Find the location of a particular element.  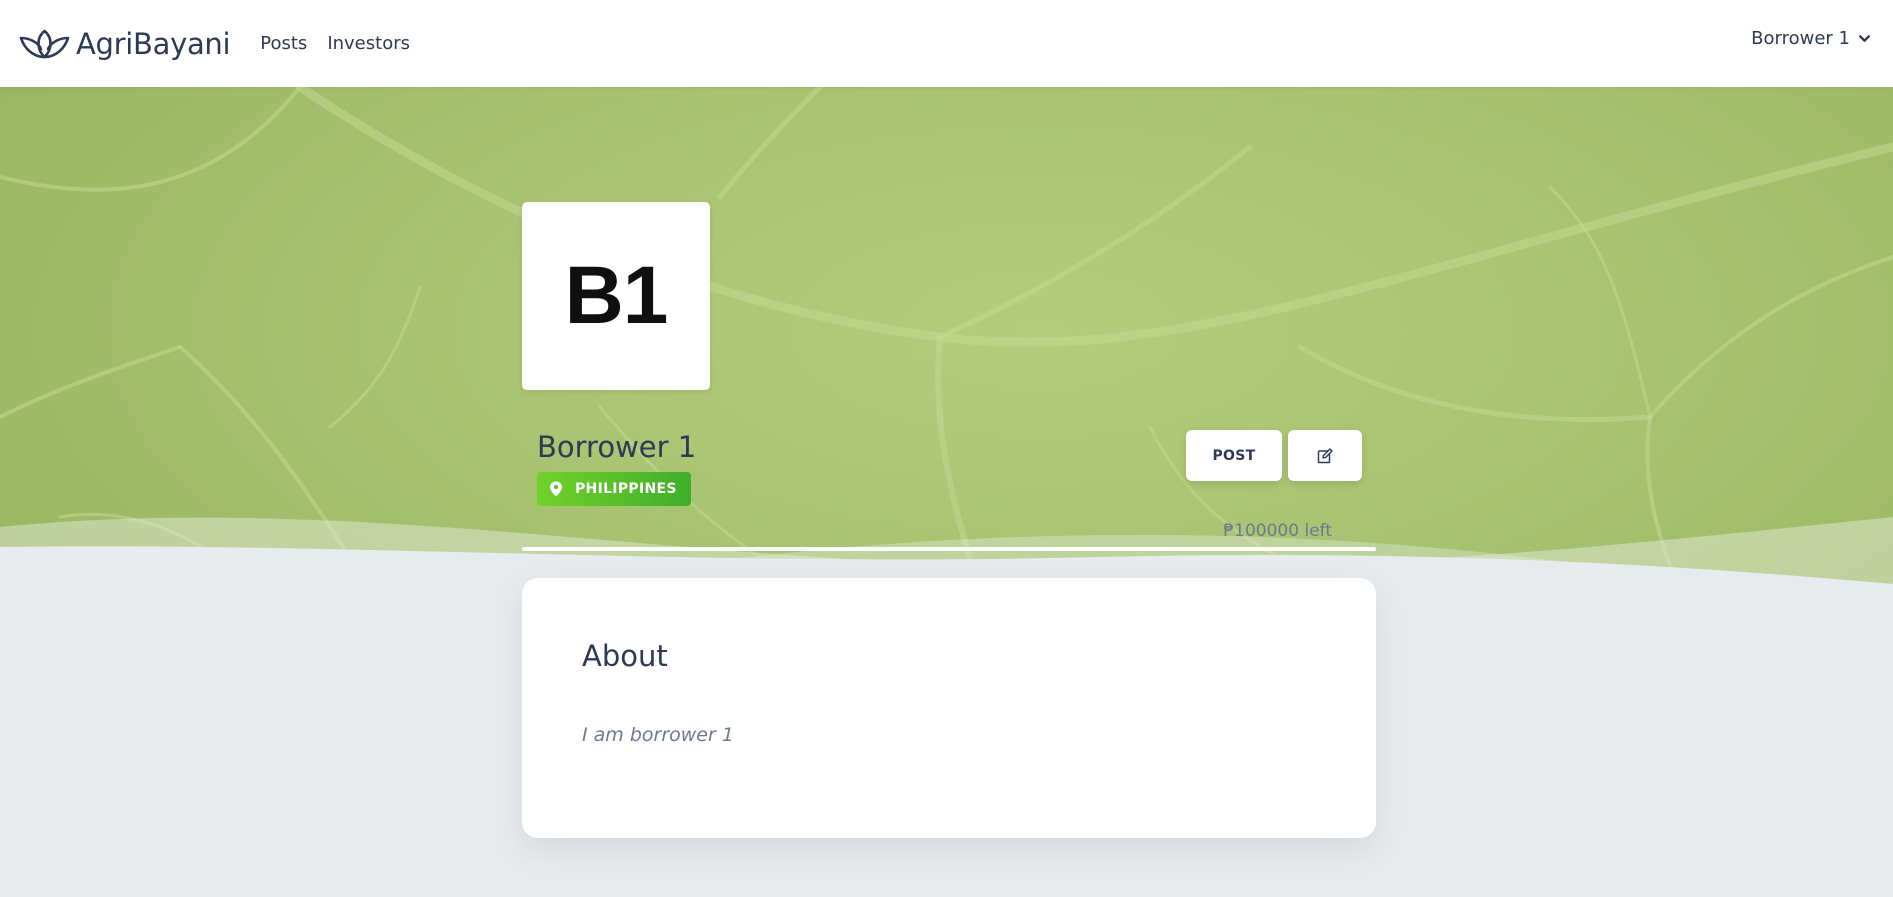

about-title: About is located at coordinates (625, 656).